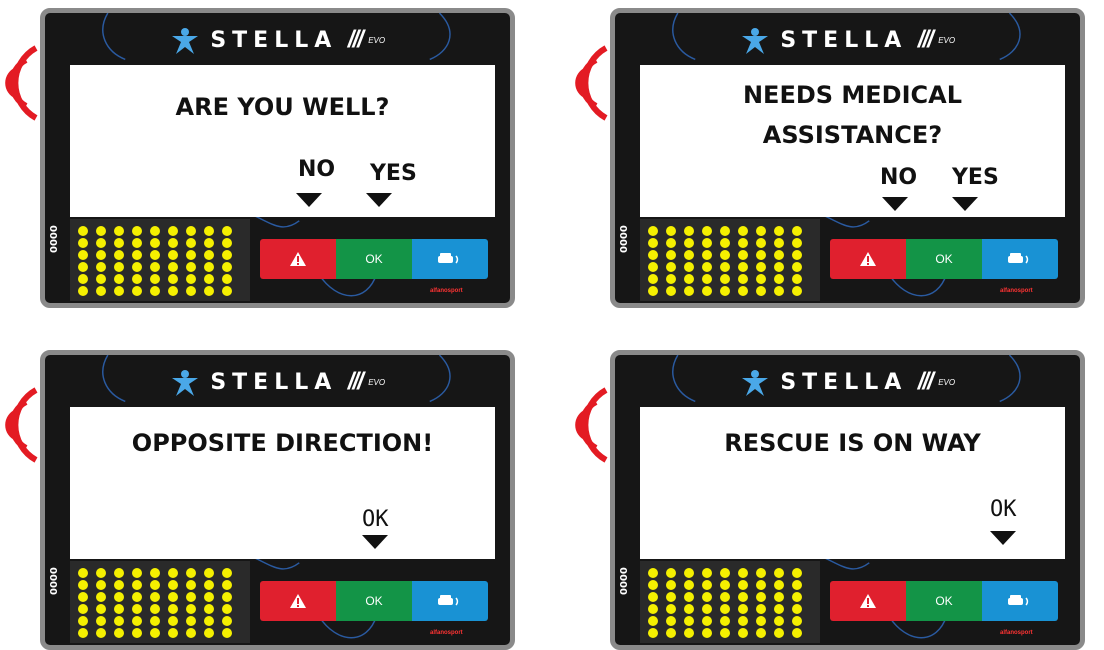  I want to click on star-person-icon, so click(754, 383).